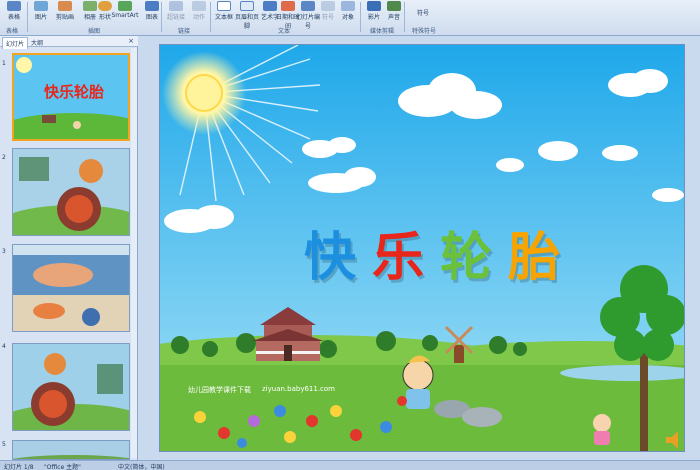  What do you see at coordinates (176, 12) in the screenshot?
I see `hyperlink-button: 超链接` at bounding box center [176, 12].